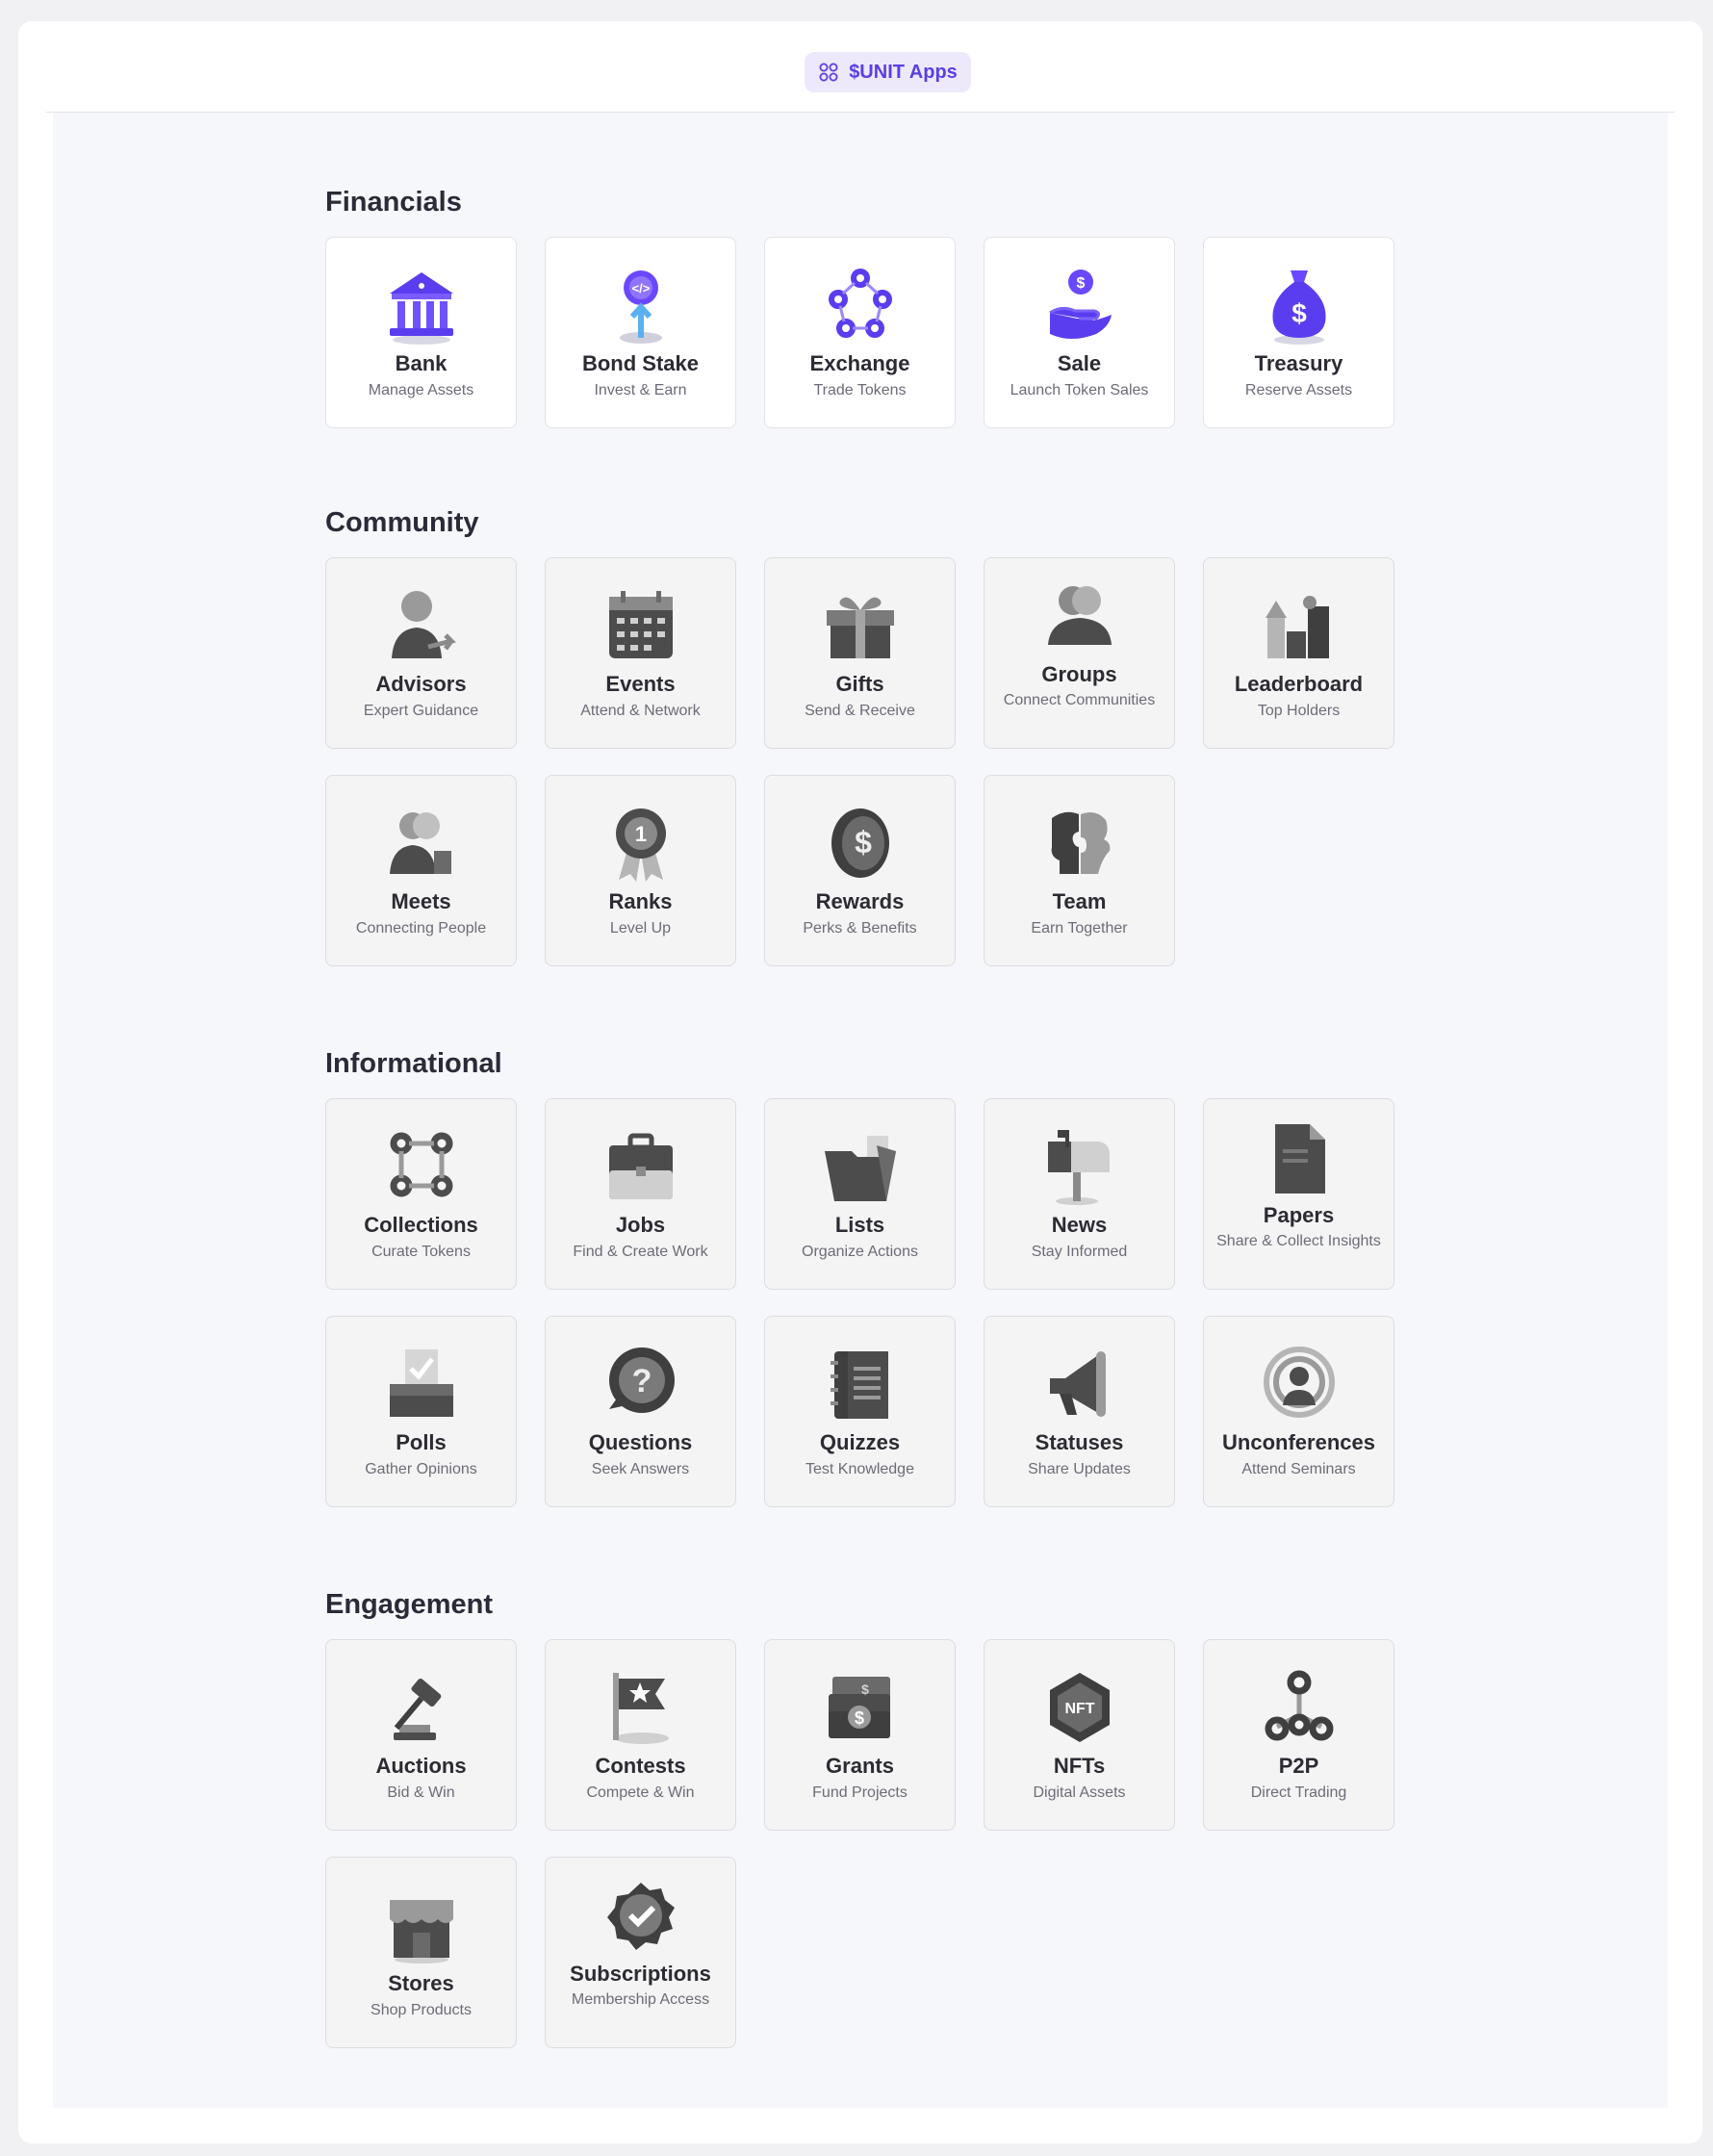 Image resolution: width=1713 pixels, height=2156 pixels. Describe the element at coordinates (641, 1194) in the screenshot. I see `app-card-jobs: Jobs Find & Create Work` at that location.